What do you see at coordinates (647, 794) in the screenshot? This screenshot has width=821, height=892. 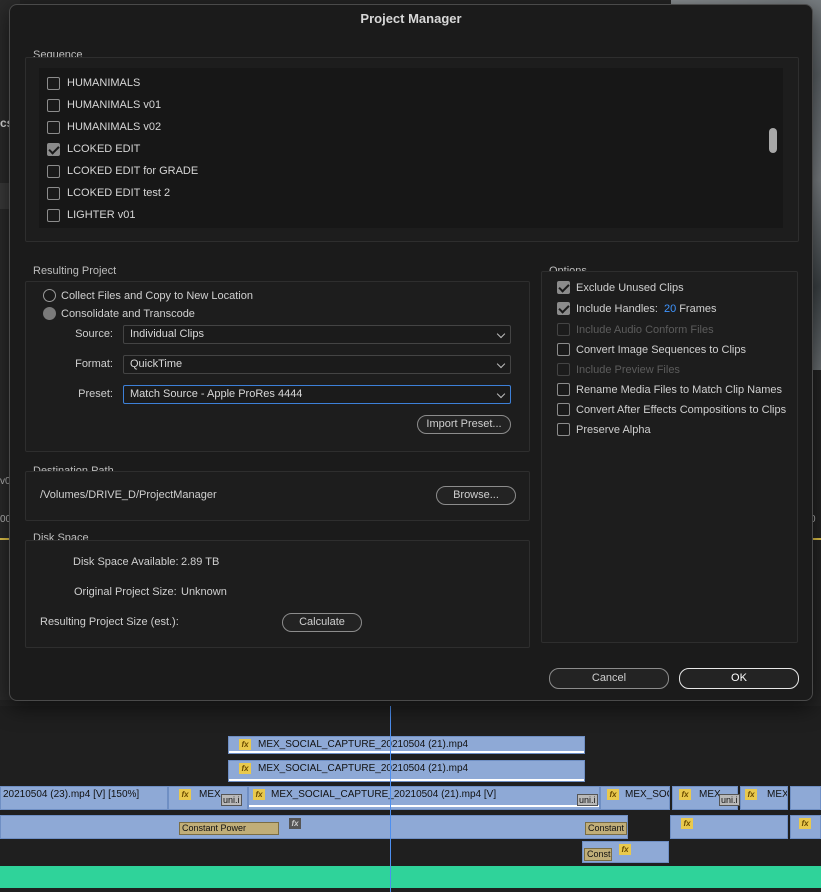 I see `clip-label: MEX_SOC` at bounding box center [647, 794].